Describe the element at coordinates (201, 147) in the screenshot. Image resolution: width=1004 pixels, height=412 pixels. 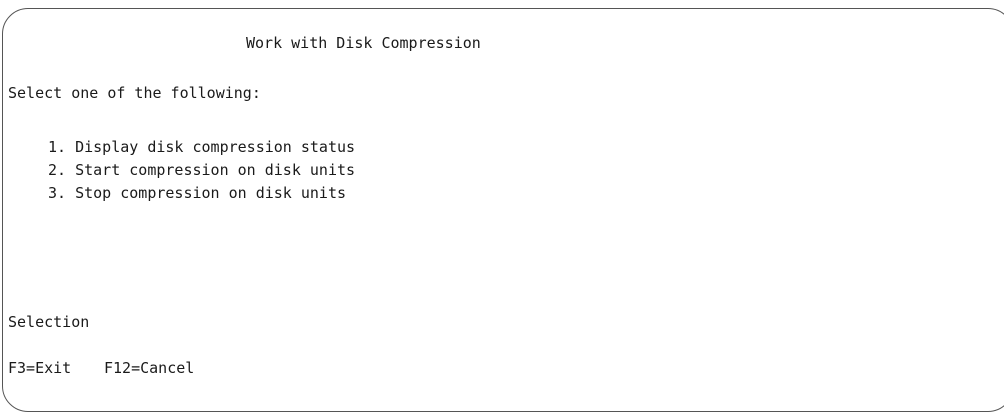
I see `option-display-compression-status: 1. Display disk compression status` at that location.